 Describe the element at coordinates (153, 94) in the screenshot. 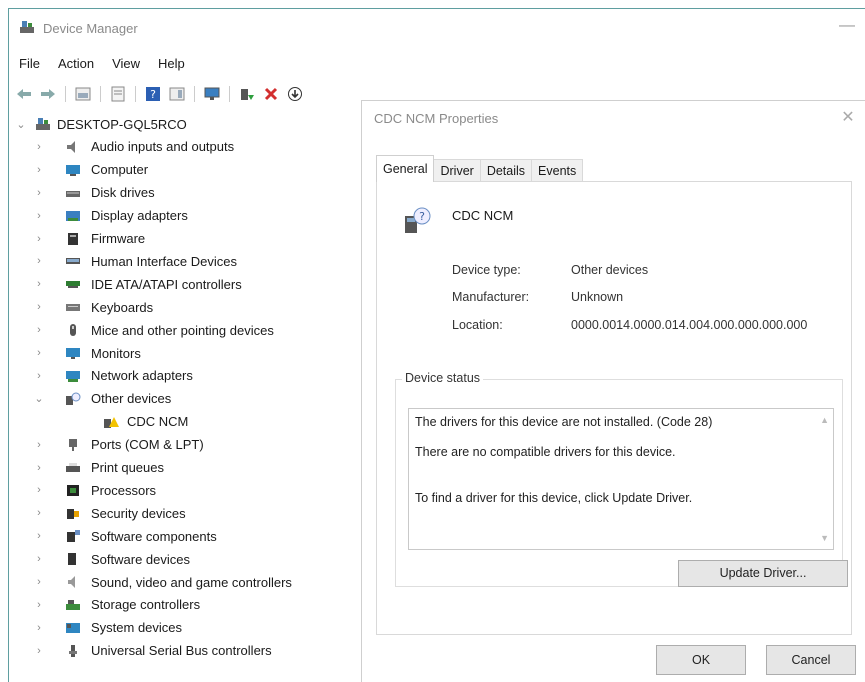

I see `help-icon: ?` at that location.